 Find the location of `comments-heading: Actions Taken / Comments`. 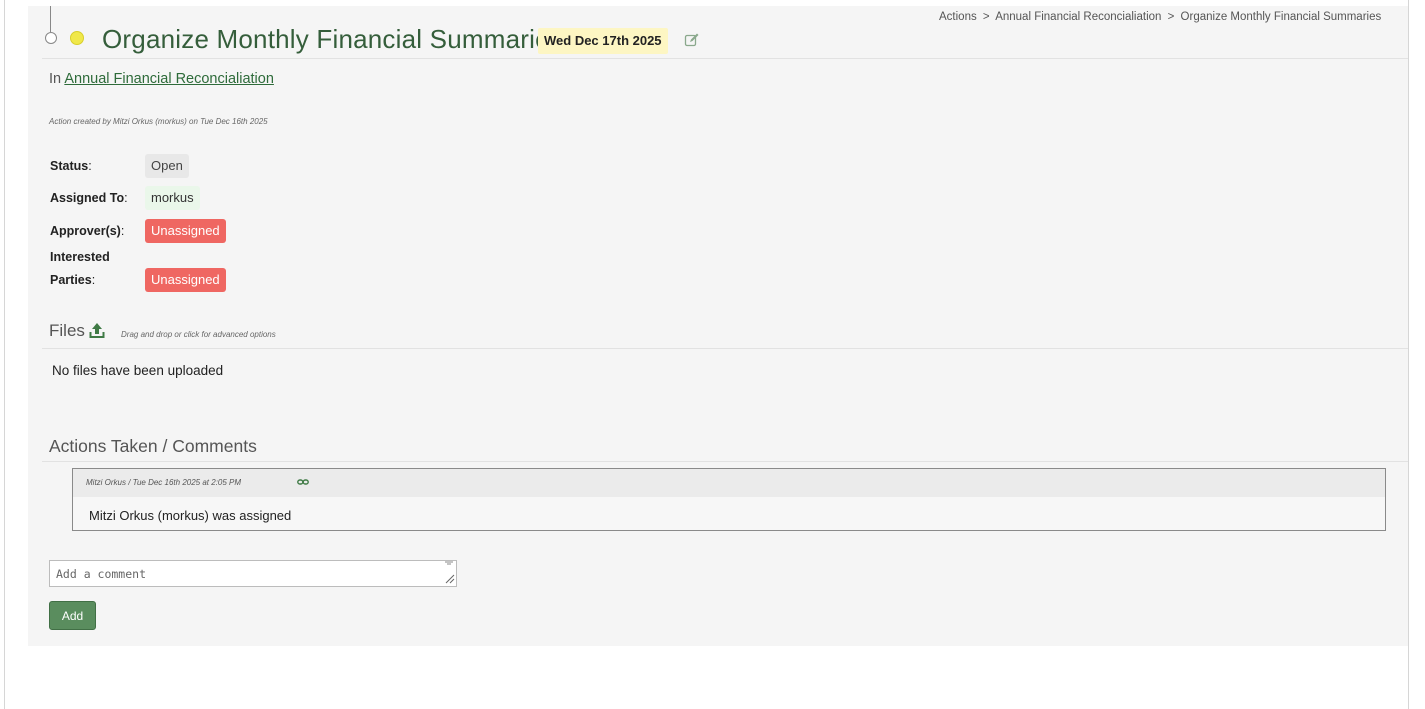

comments-heading: Actions Taken / Comments is located at coordinates (153, 446).